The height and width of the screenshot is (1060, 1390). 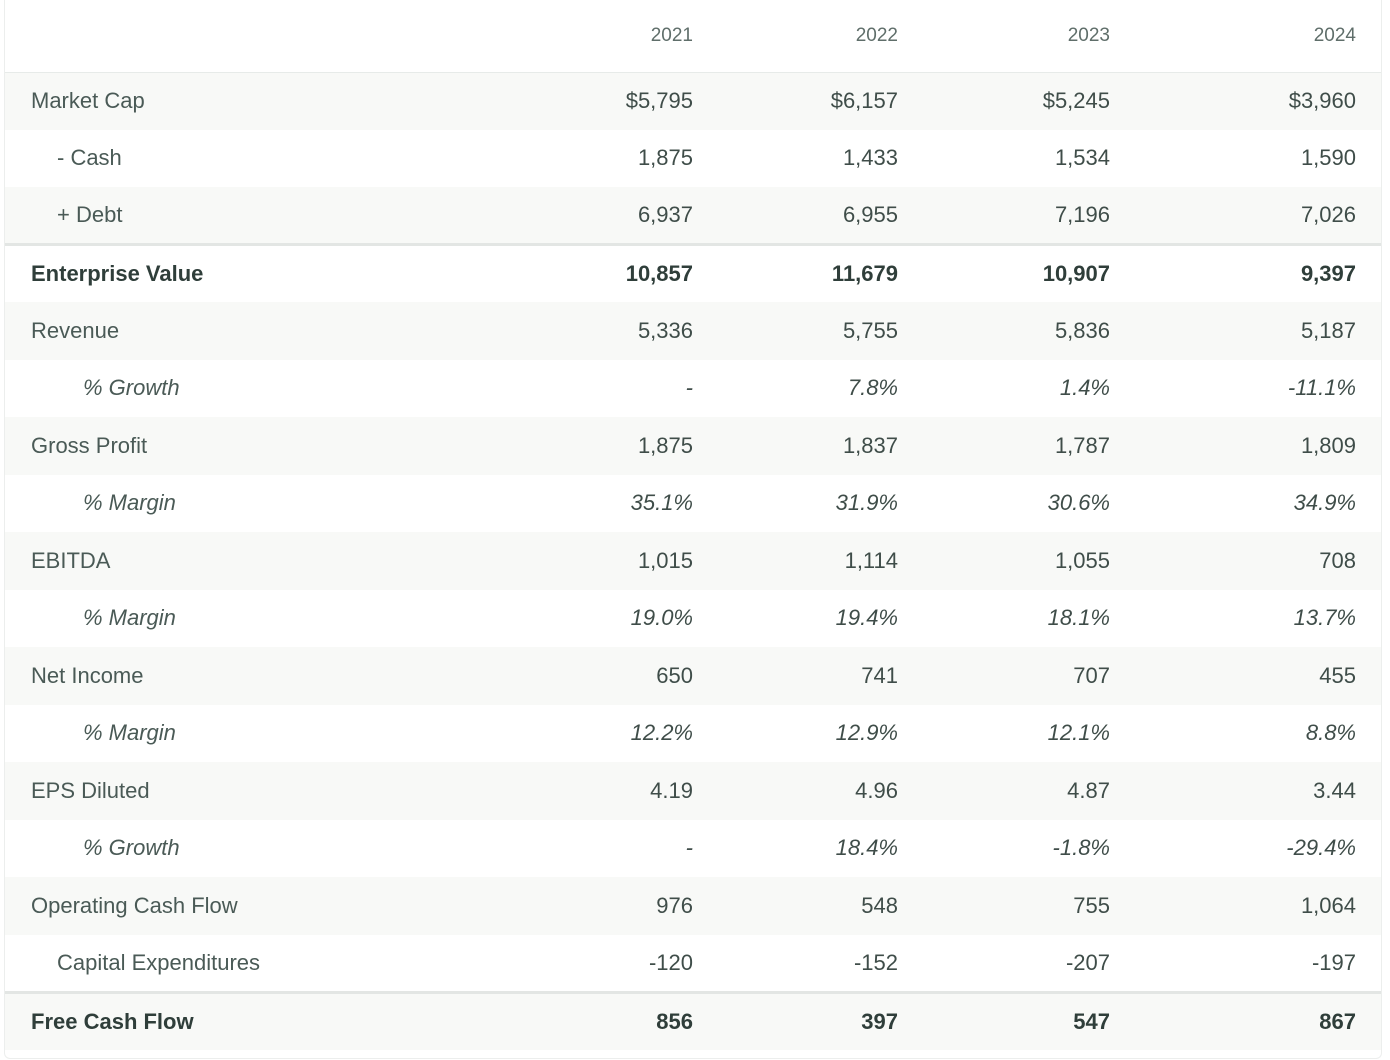 What do you see at coordinates (659, 100) in the screenshot?
I see `cell-2021: $5,795` at bounding box center [659, 100].